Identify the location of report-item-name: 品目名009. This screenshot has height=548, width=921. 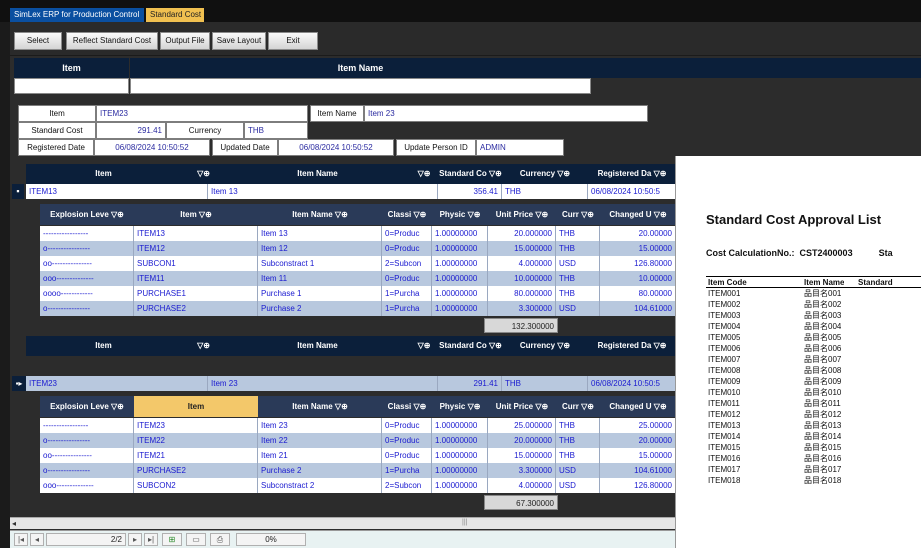
(823, 381).